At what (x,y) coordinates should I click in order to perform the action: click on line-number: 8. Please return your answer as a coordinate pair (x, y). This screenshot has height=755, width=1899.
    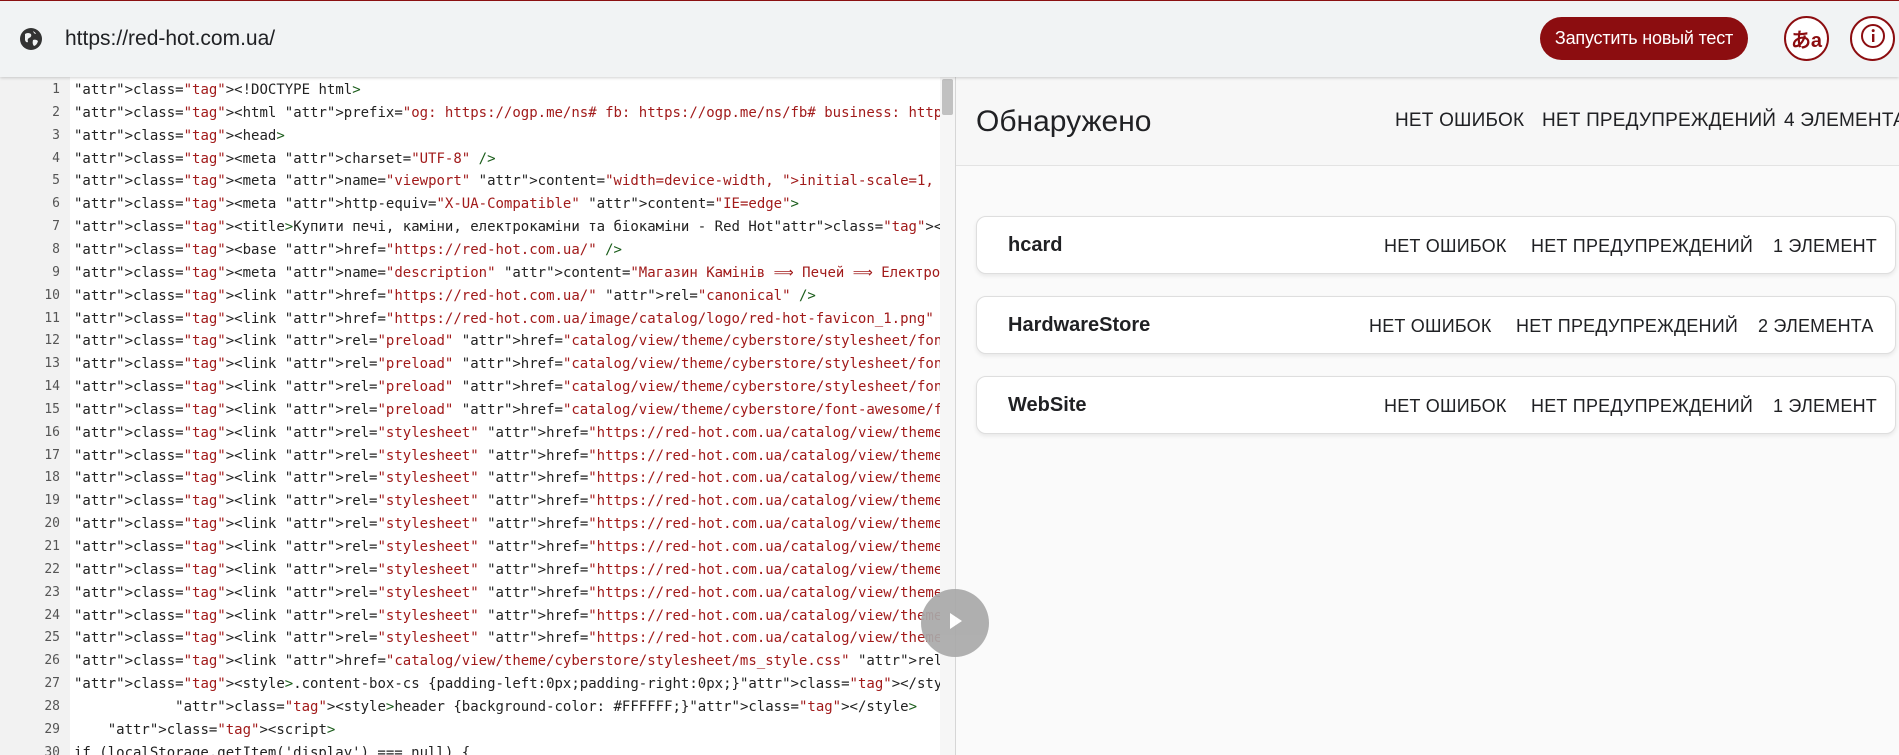
    Looking at the image, I should click on (56, 249).